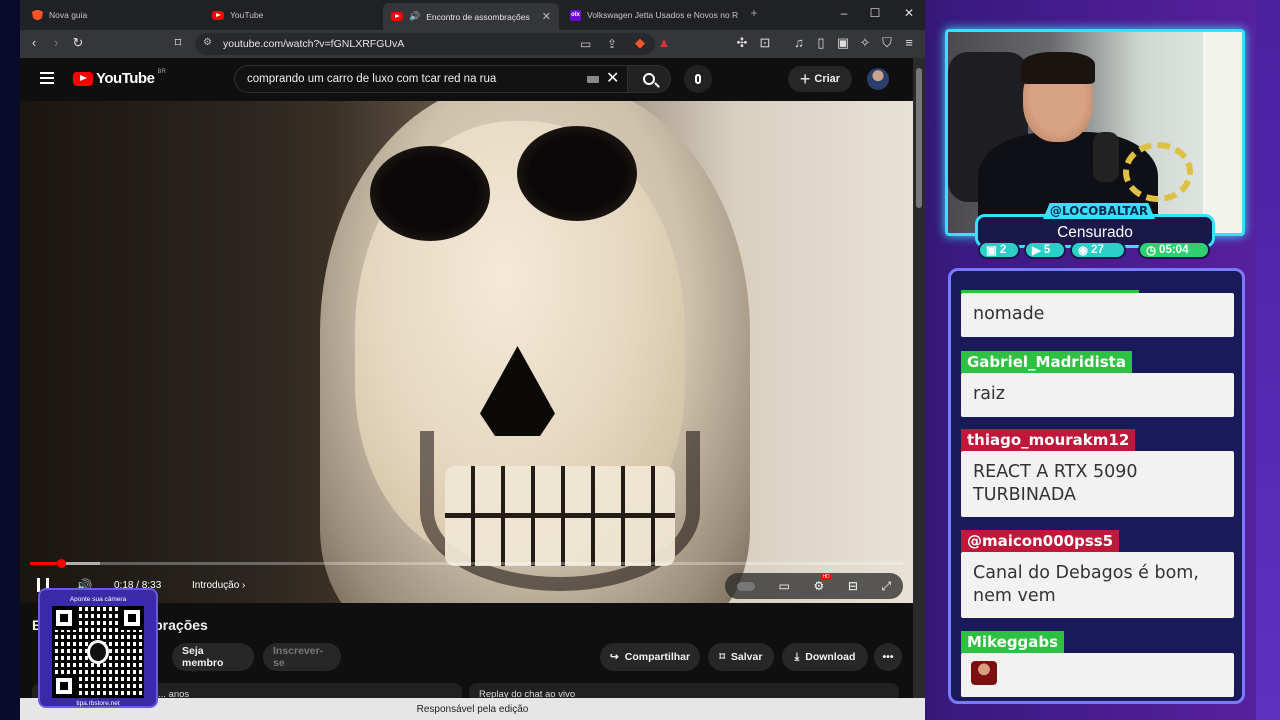  I want to click on chat-message: Mikeggabs, so click(1097, 664).